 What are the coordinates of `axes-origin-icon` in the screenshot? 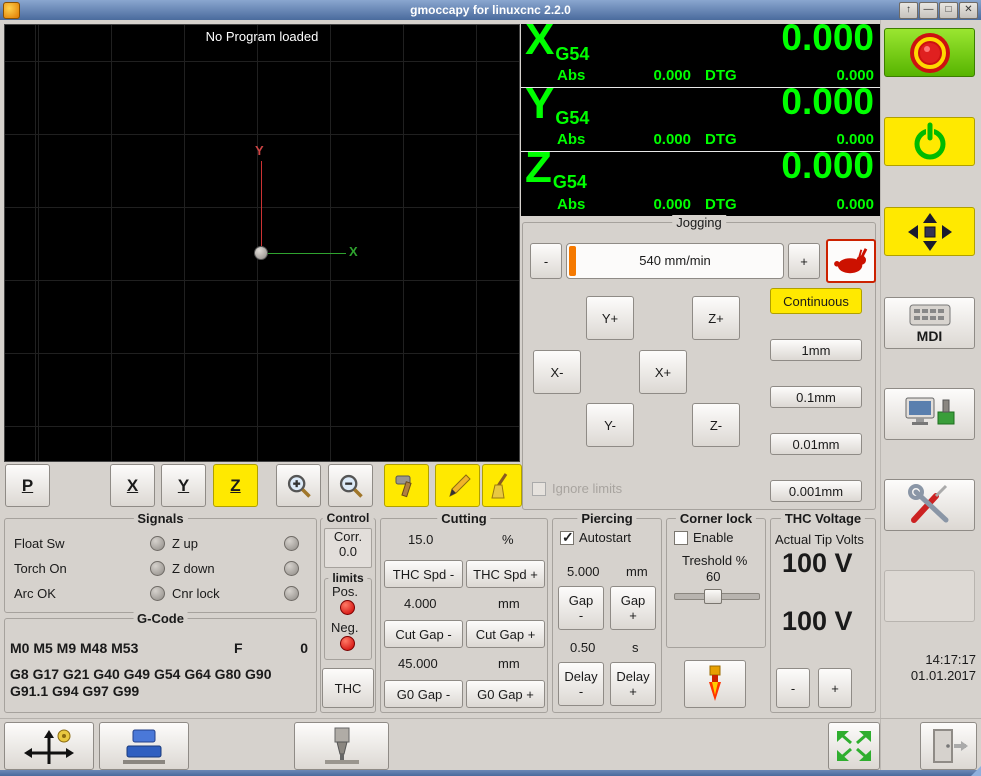 It's located at (49, 746).